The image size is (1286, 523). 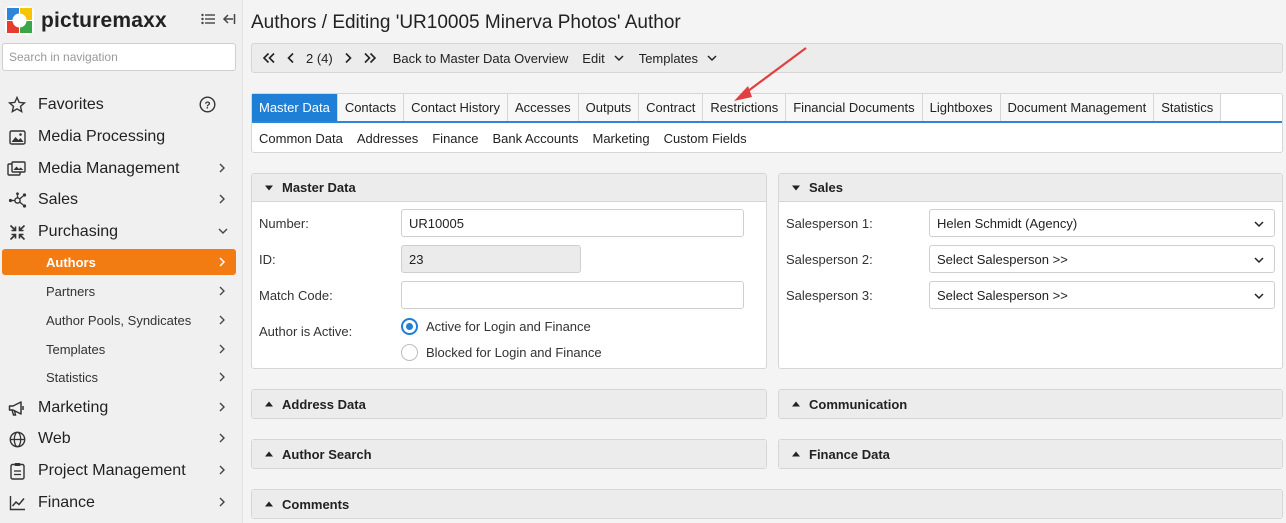 I want to click on nav-item-project-management: Project Management, so click(x=121, y=471).